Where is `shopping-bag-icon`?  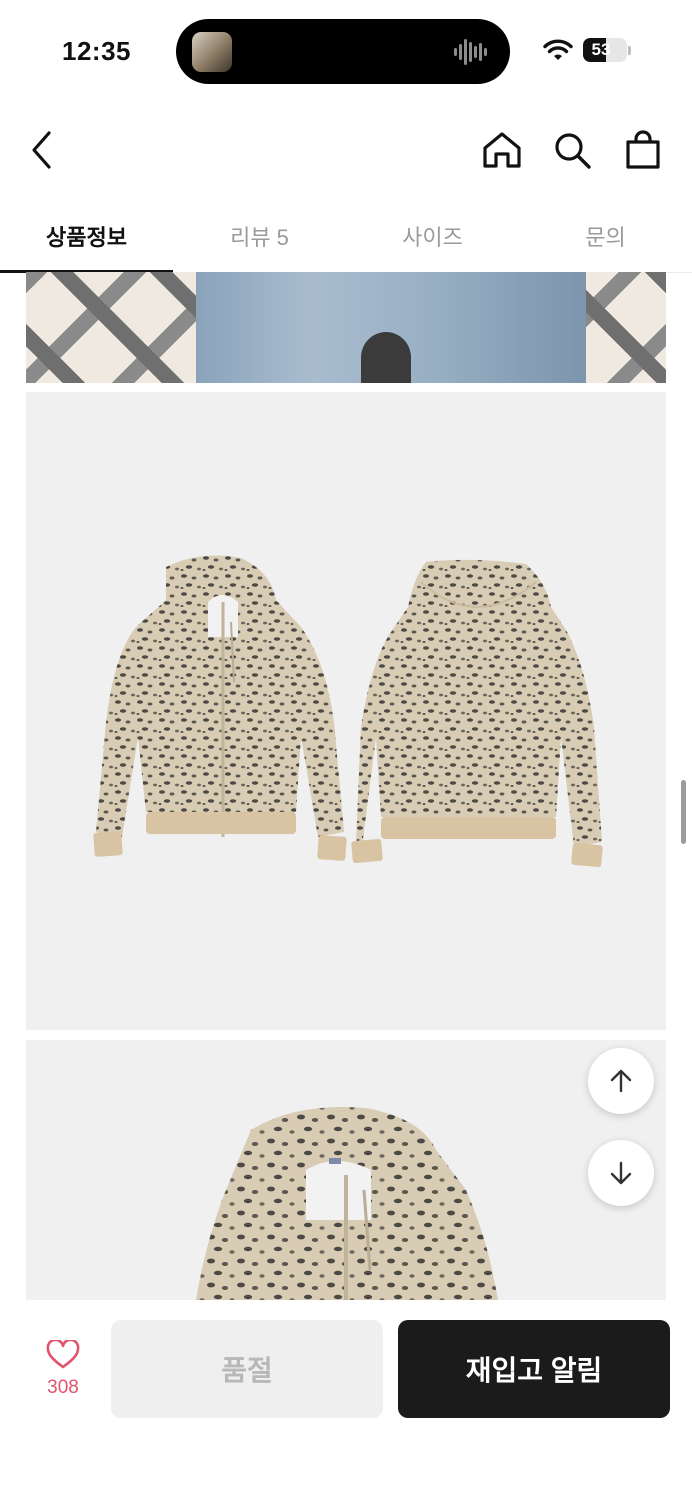 shopping-bag-icon is located at coordinates (643, 149).